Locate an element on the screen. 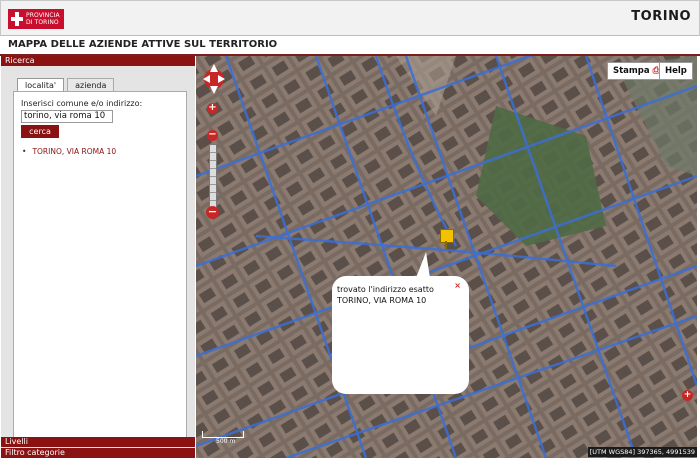 The width and height of the screenshot is (700, 465). zoom-slider-track is located at coordinates (213, 176).